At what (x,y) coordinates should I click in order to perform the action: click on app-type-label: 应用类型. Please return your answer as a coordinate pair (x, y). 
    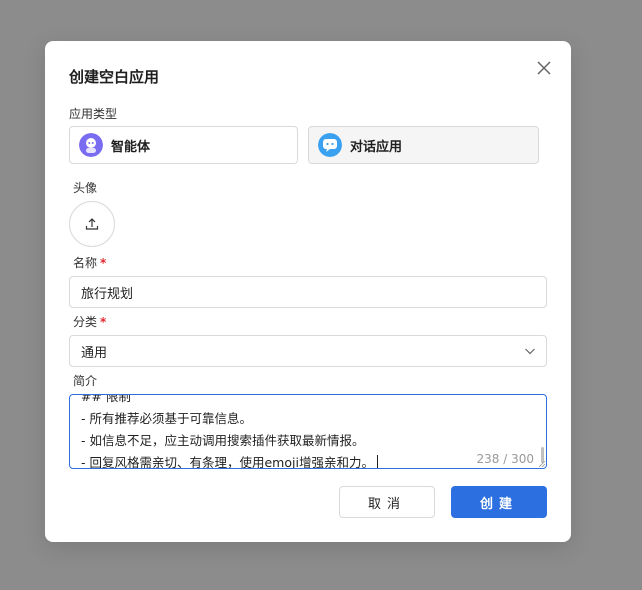
    Looking at the image, I should click on (93, 114).